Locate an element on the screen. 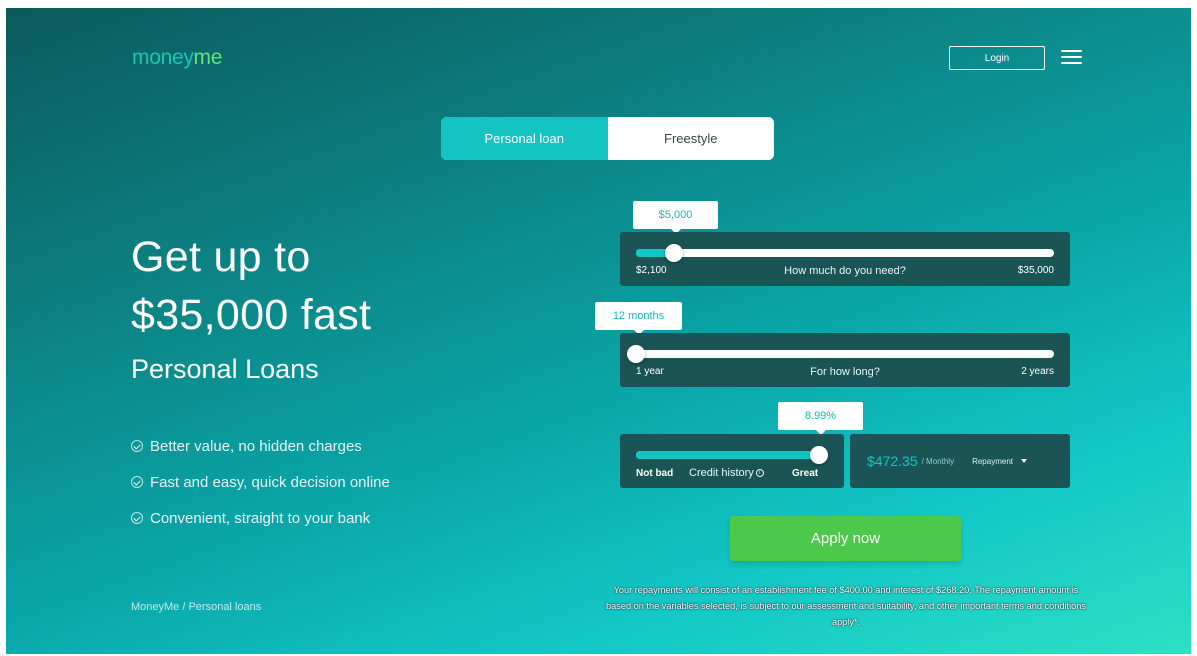  credit-slider-thumb is located at coordinates (819, 455).